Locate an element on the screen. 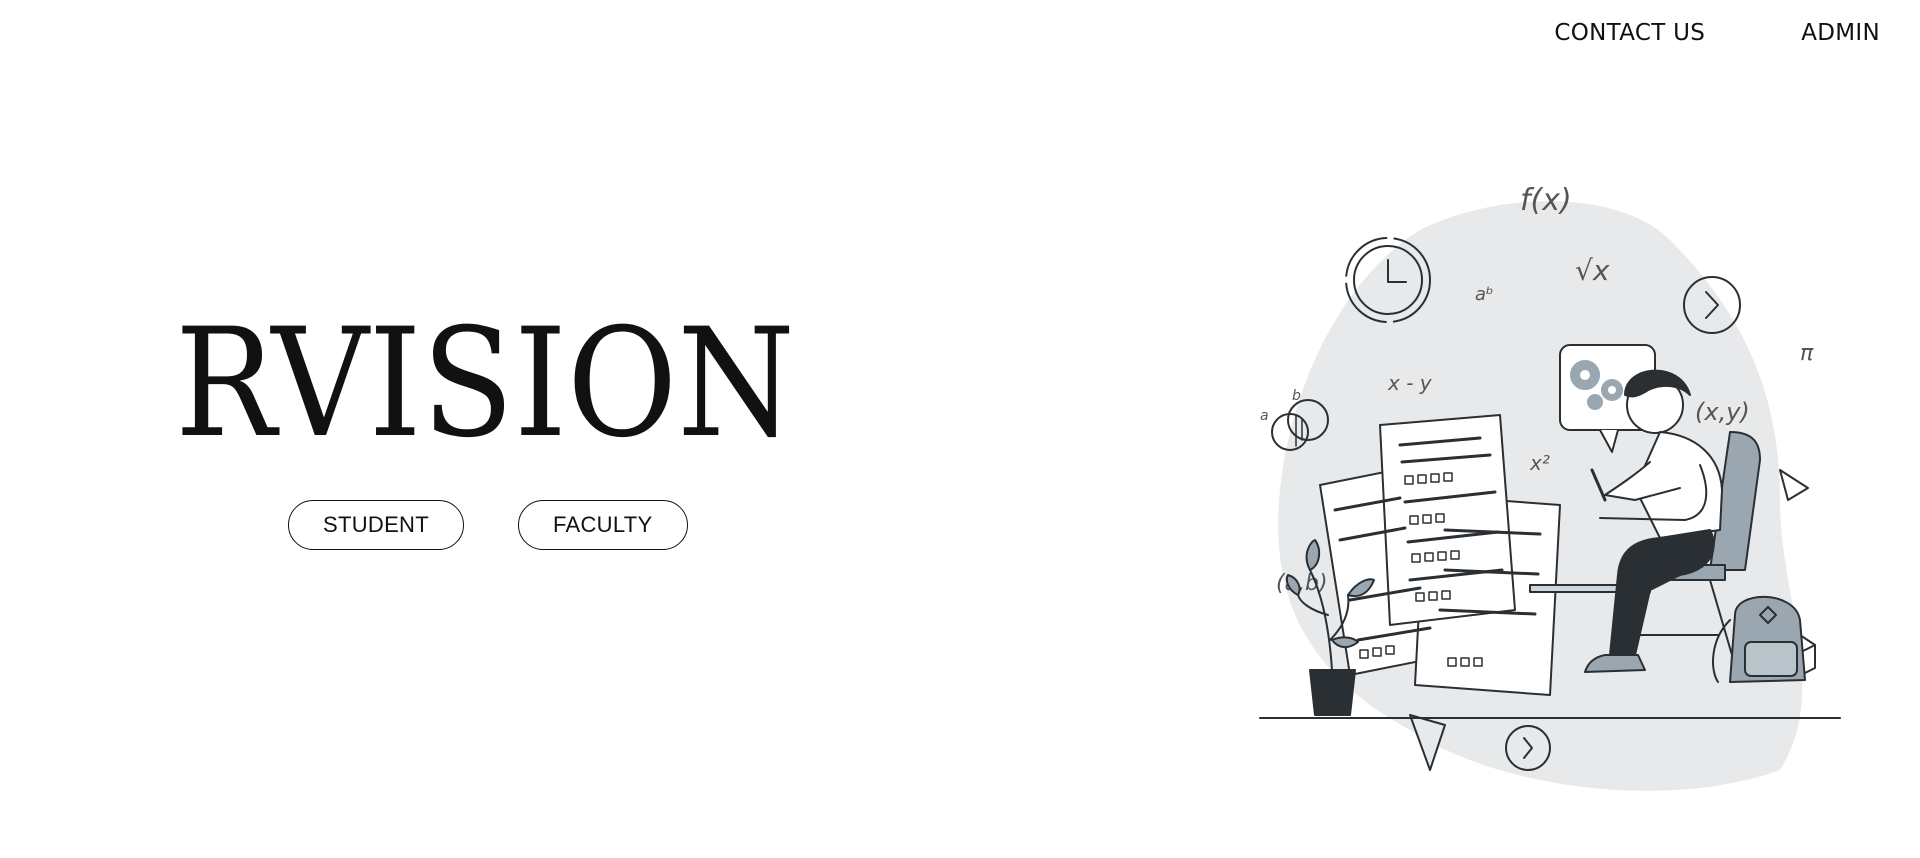 Image resolution: width=1920 pixels, height=858 pixels. nav-contact-us: CONTACT US is located at coordinates (1629, 33).